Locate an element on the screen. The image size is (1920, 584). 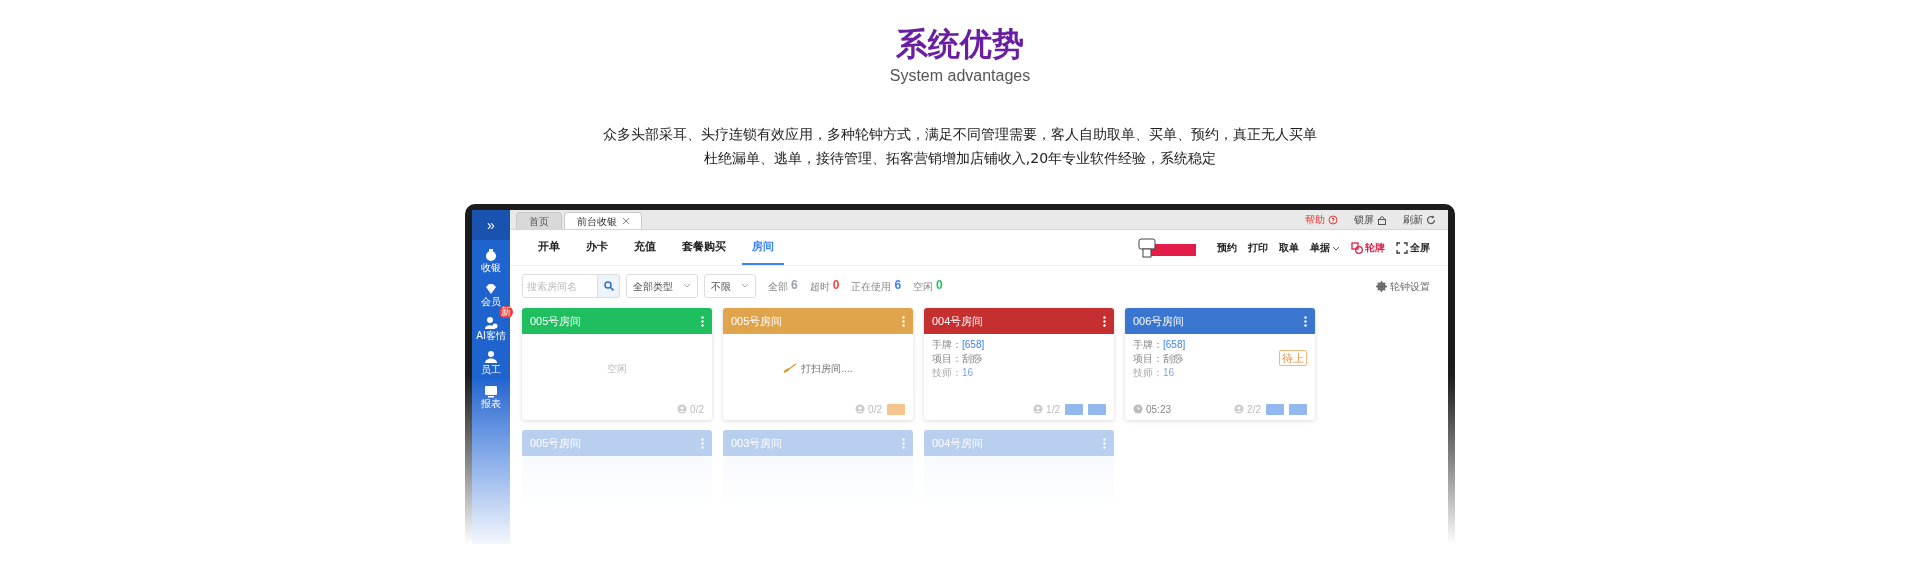
rotation-icon is located at coordinates (1357, 247).